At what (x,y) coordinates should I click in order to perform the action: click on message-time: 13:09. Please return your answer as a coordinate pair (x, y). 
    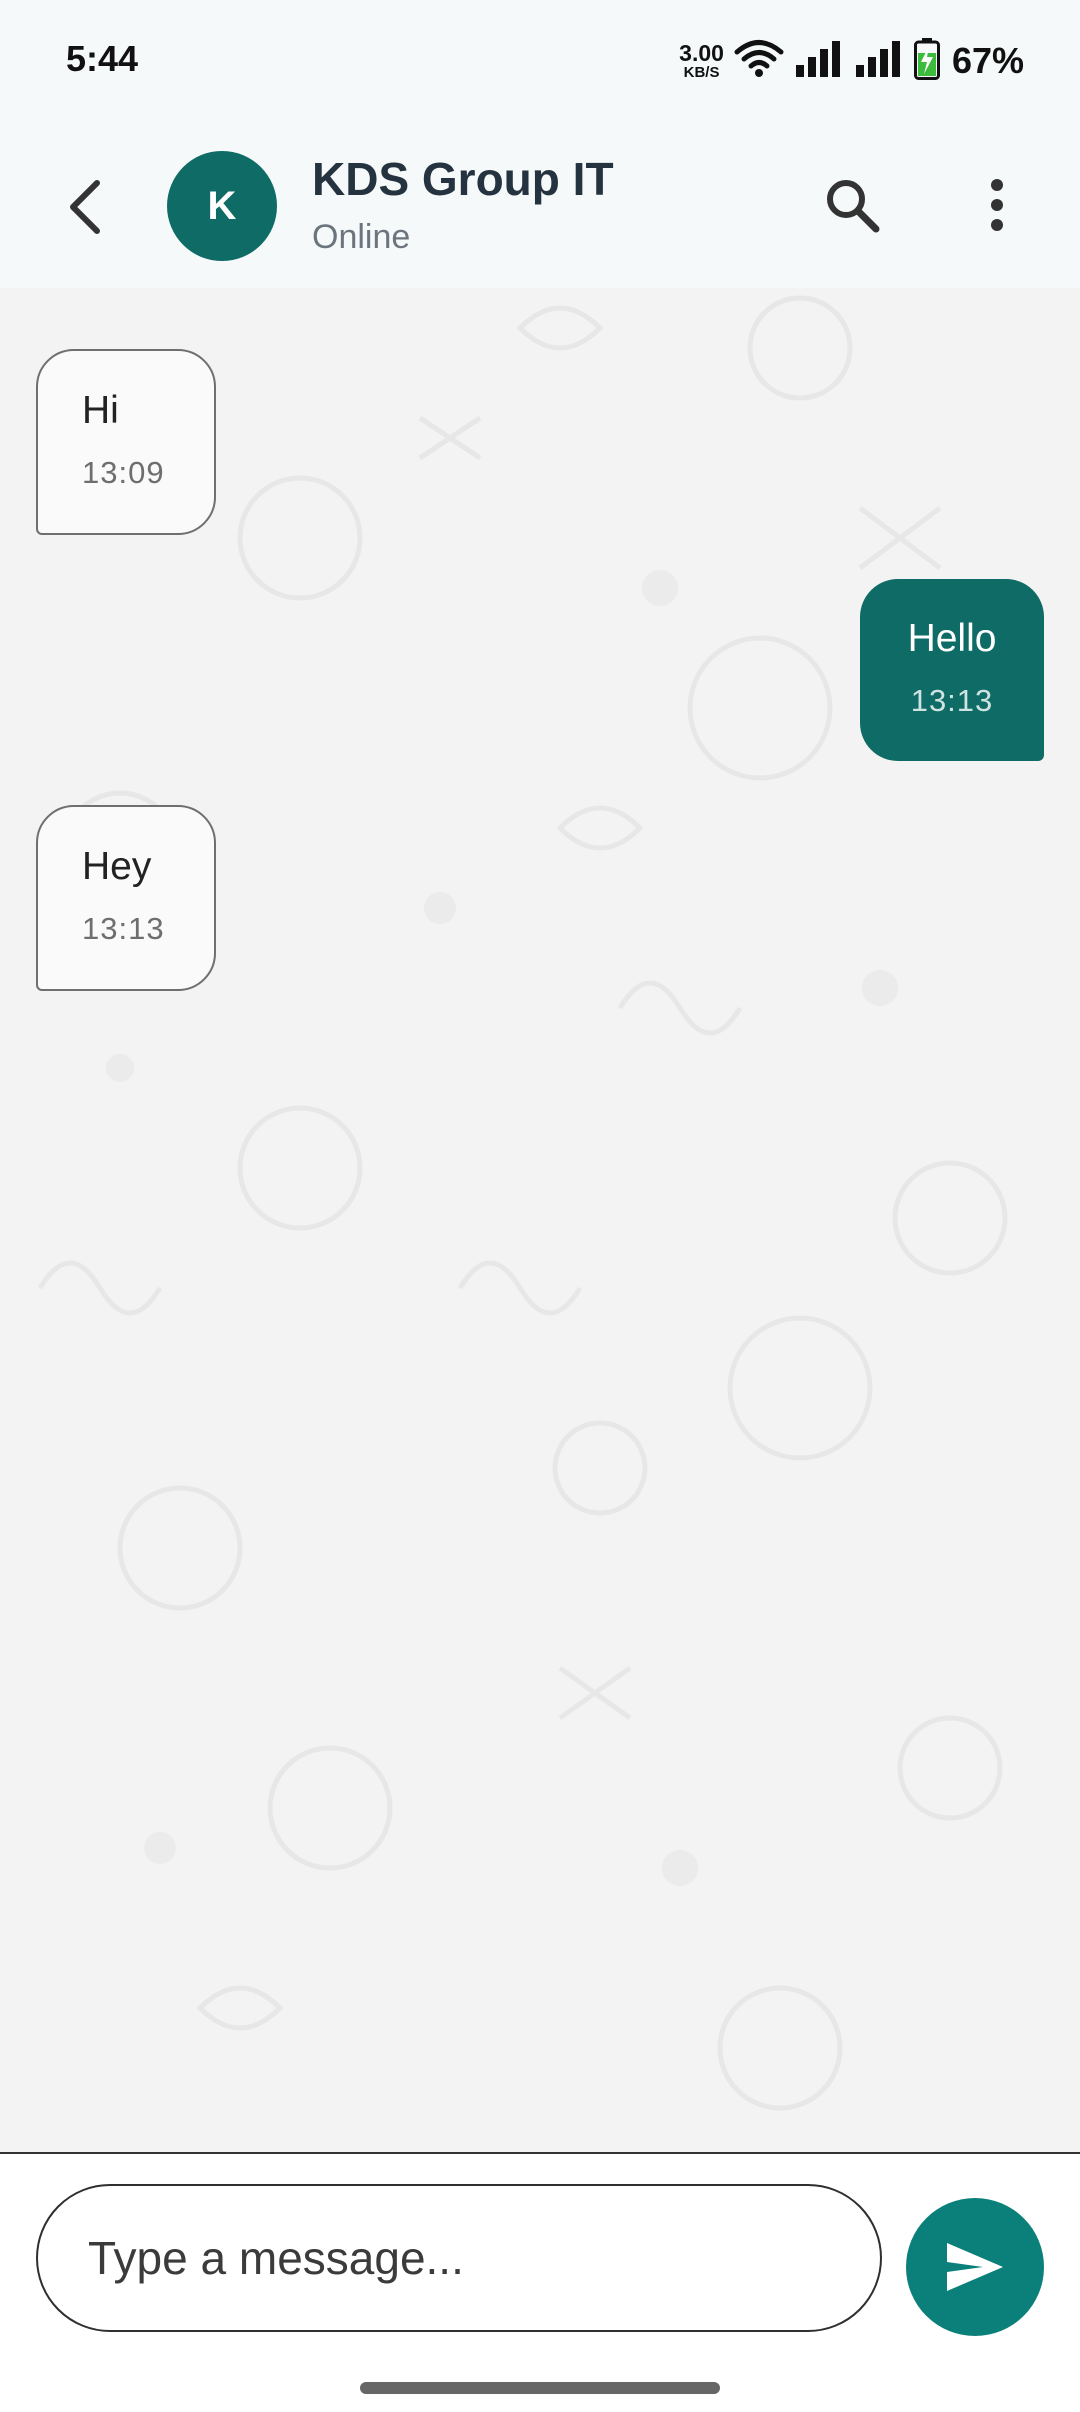
    Looking at the image, I should click on (123, 472).